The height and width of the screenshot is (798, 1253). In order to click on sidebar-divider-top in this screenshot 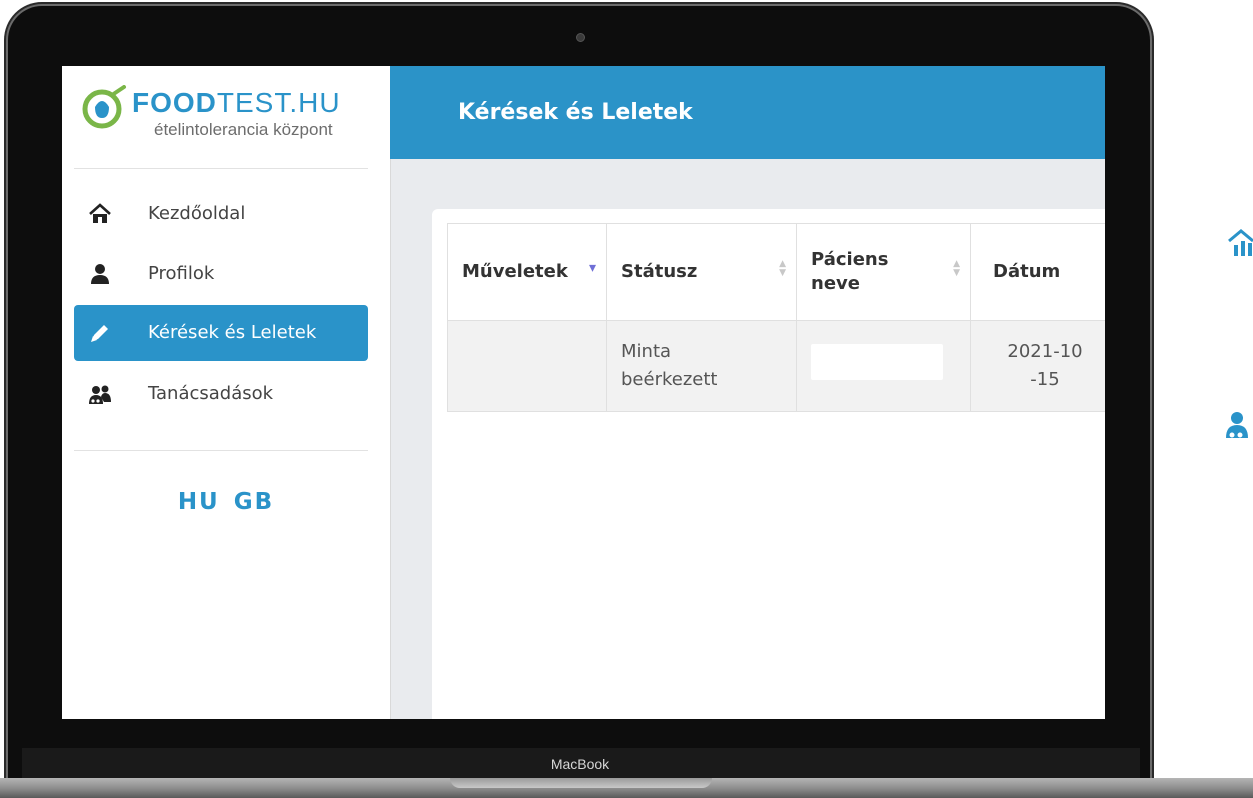, I will do `click(221, 168)`.